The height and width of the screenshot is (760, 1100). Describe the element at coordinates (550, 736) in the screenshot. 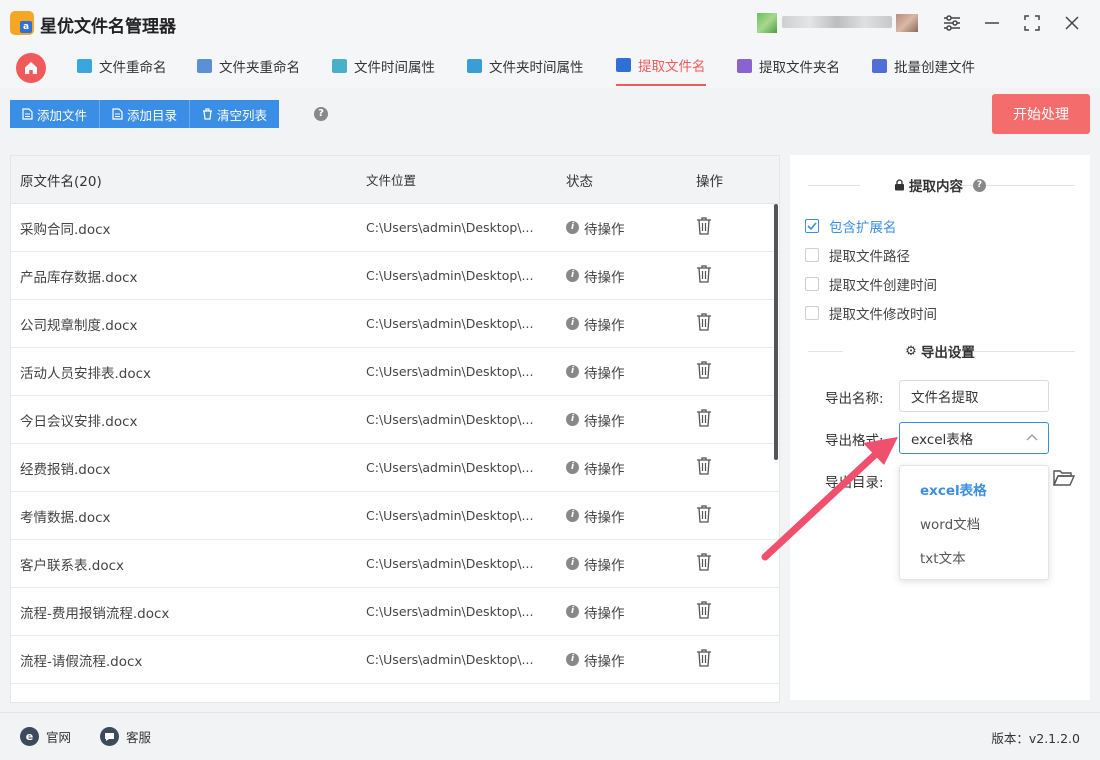

I see `status-bar: e 官网 客服 版本：v2.1.2.0` at that location.